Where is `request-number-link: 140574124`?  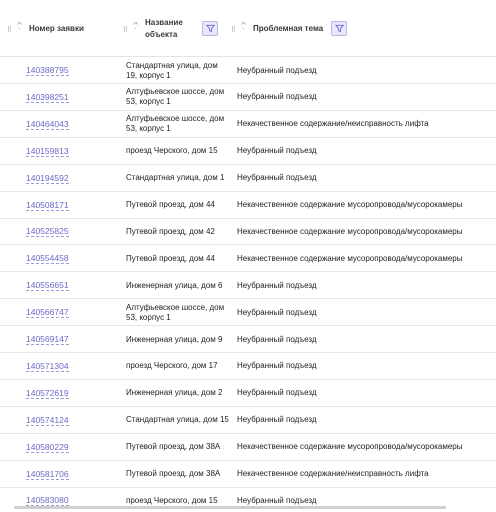
request-number-link: 140574124 is located at coordinates (47, 420).